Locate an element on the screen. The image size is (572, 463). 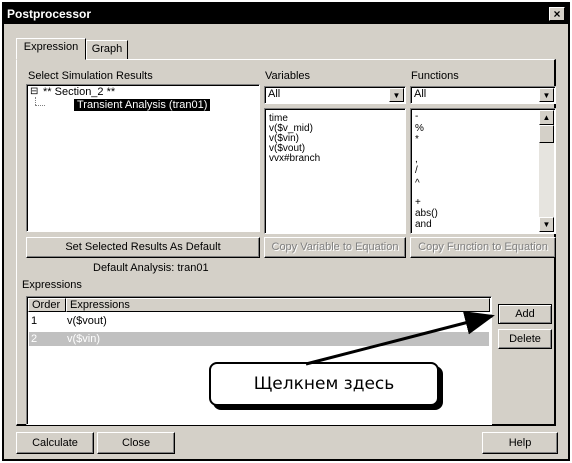
variables-label: Variables is located at coordinates (288, 76).